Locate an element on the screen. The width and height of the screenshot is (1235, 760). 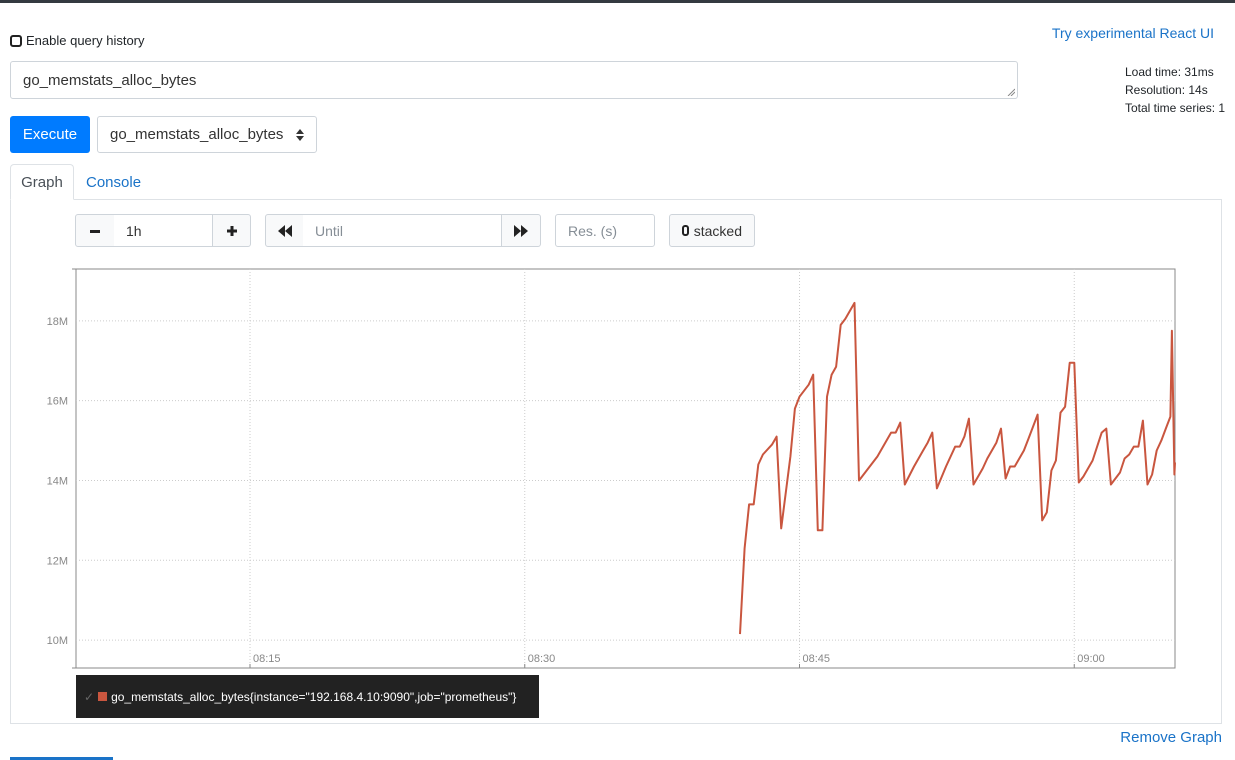
series-color-swatch is located at coordinates (103, 696).